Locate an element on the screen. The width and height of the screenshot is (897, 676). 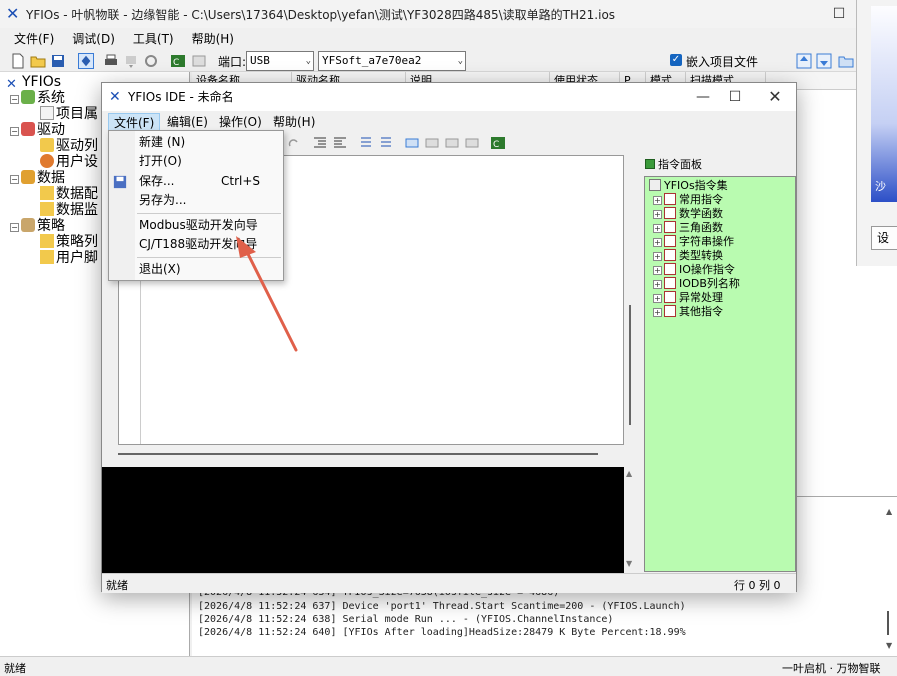
download-icon is located at coordinates (131, 61).